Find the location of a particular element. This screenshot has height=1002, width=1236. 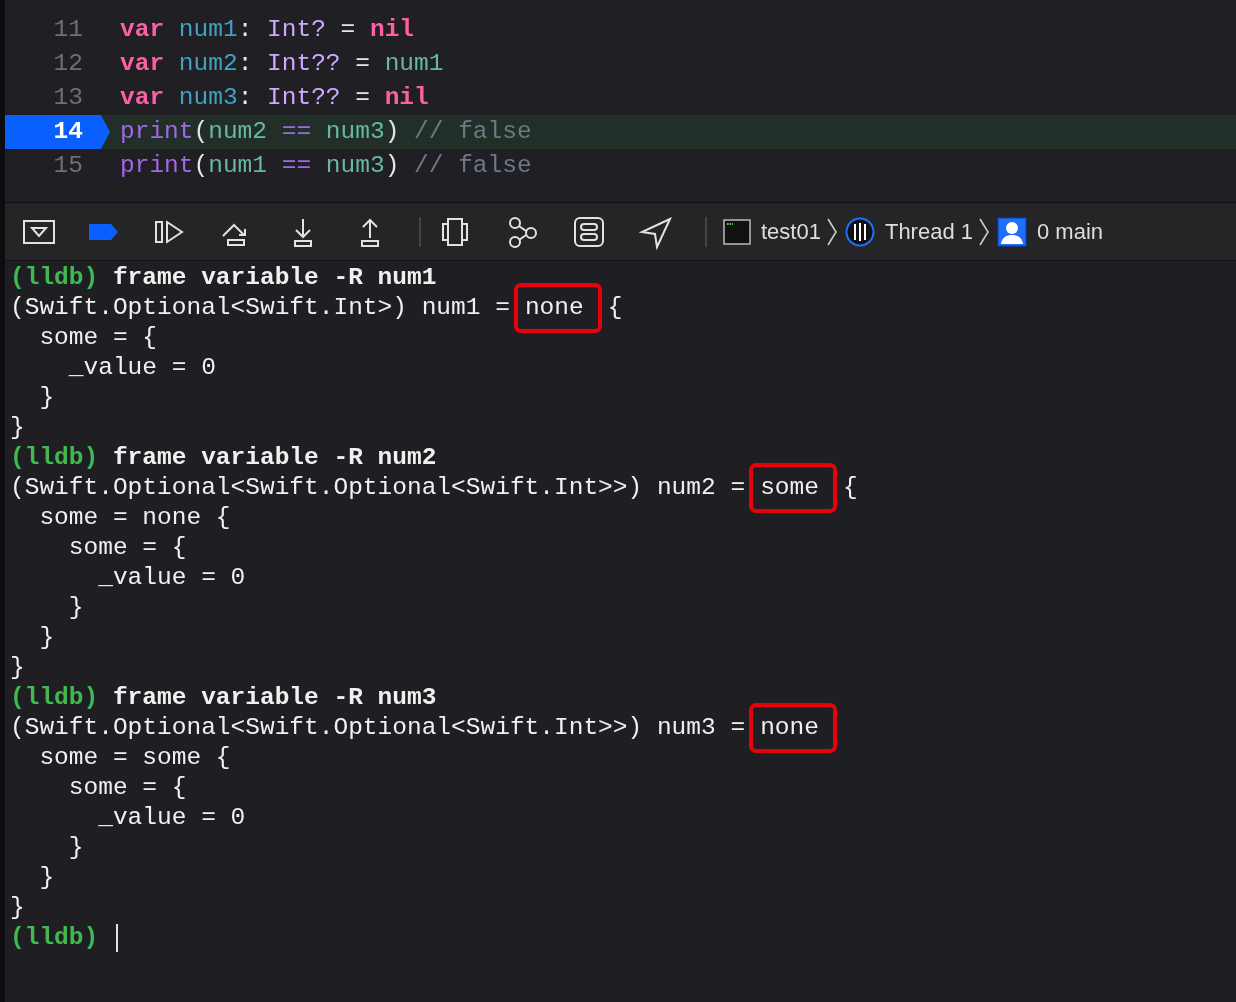

line-number: 12 is located at coordinates (68, 63).